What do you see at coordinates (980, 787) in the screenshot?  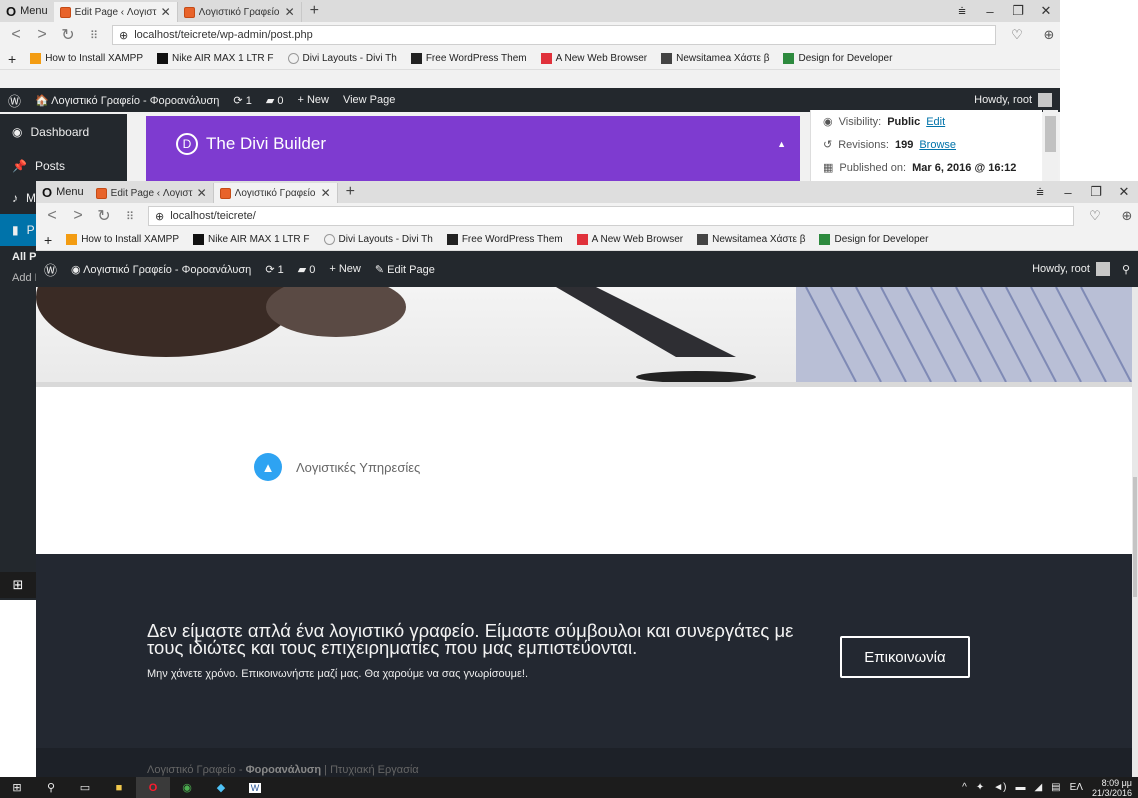 I see `network-icon: ✦` at bounding box center [980, 787].